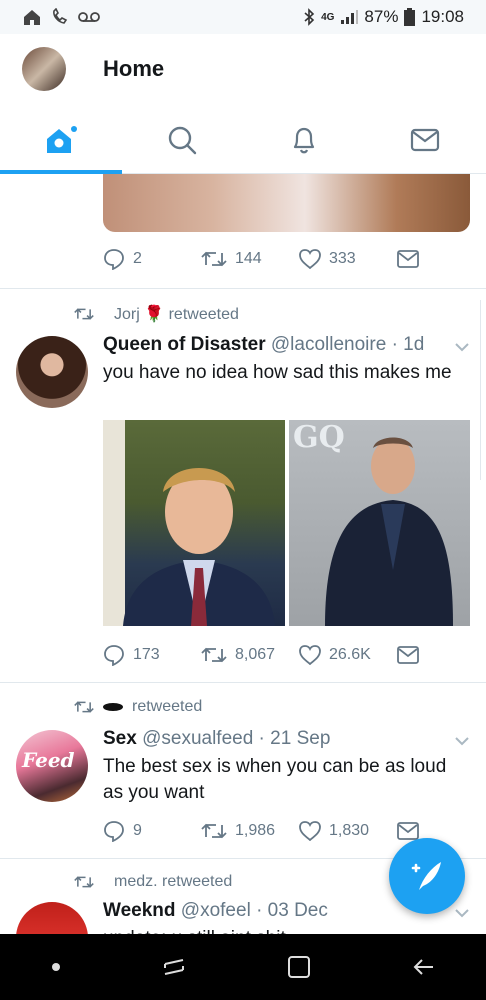 Image resolution: width=486 pixels, height=1000 pixels. I want to click on bluetooth-icon, so click(309, 17).